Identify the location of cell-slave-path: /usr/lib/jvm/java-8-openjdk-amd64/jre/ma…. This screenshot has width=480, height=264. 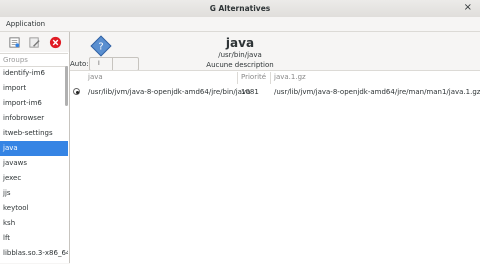
(377, 92).